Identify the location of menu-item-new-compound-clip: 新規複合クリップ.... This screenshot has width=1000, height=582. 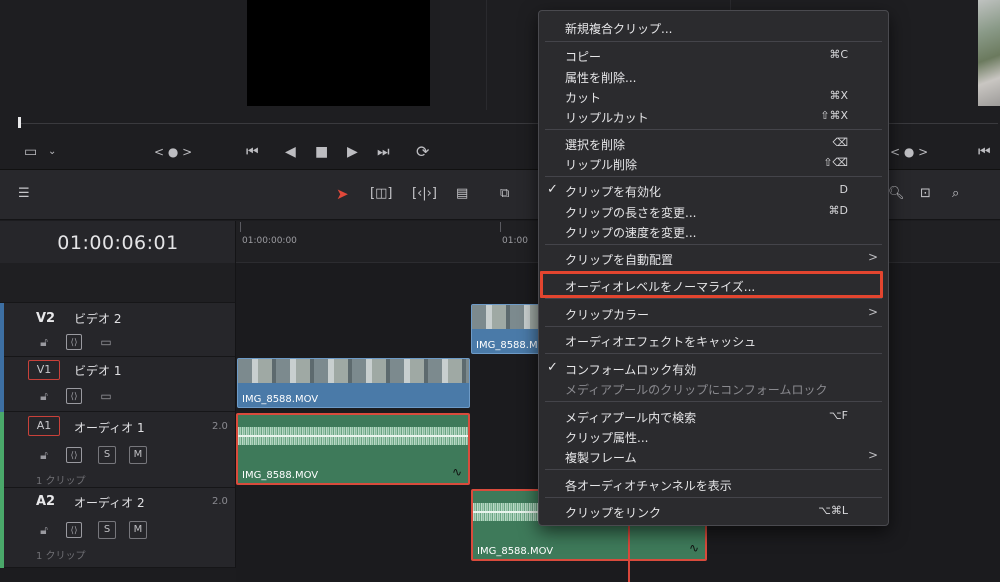
(713, 27).